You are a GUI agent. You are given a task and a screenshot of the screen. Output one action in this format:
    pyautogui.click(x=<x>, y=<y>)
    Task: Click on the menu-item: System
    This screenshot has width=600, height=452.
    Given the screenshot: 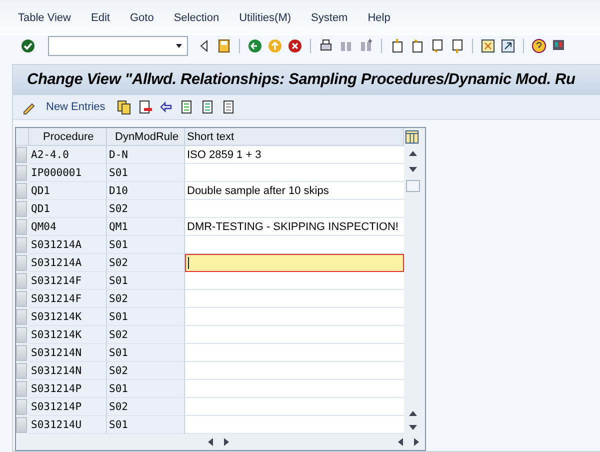 What is the action you would take?
    pyautogui.click(x=329, y=18)
    